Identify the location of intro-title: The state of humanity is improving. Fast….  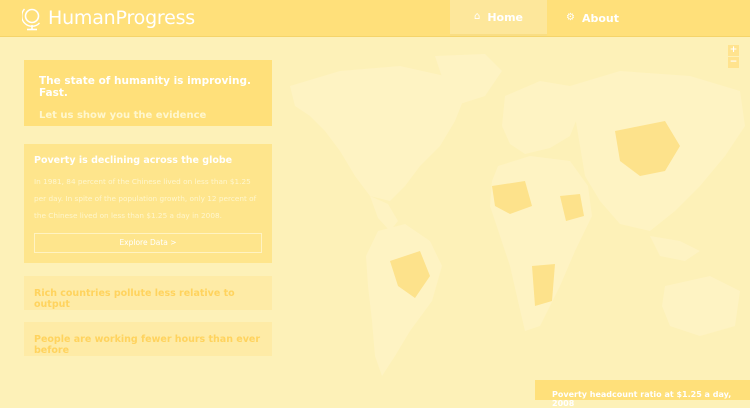
(145, 87).